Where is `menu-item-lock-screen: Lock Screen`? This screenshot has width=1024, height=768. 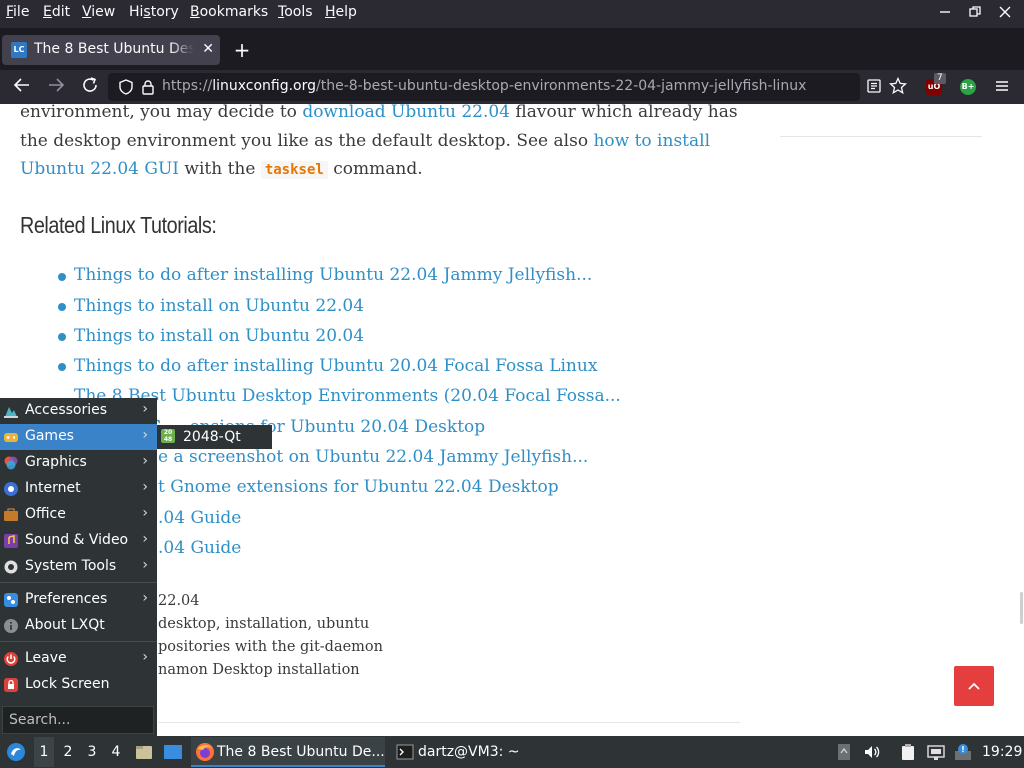
menu-item-lock-screen: Lock Screen is located at coordinates (78, 685).